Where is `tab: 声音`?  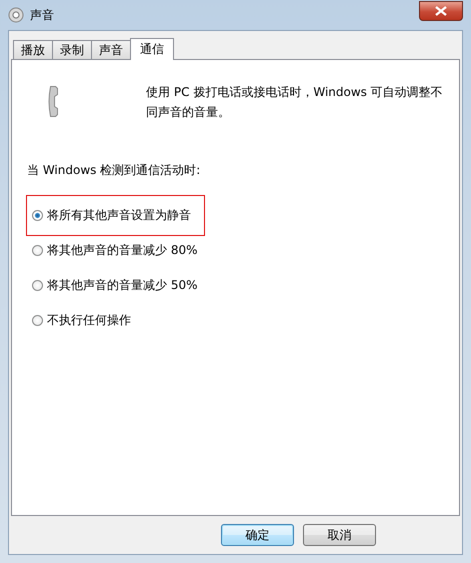 tab: 声音 is located at coordinates (111, 49).